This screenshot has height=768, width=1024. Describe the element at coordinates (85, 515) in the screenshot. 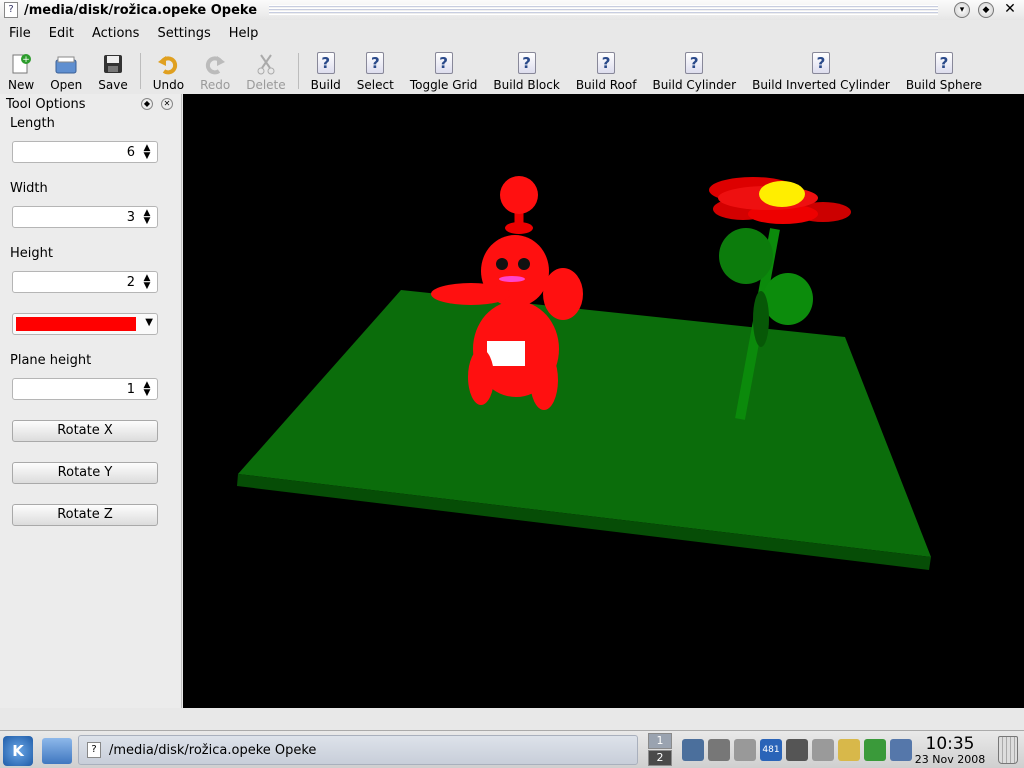

I see `rotate-z-button: Rotate Z` at that location.